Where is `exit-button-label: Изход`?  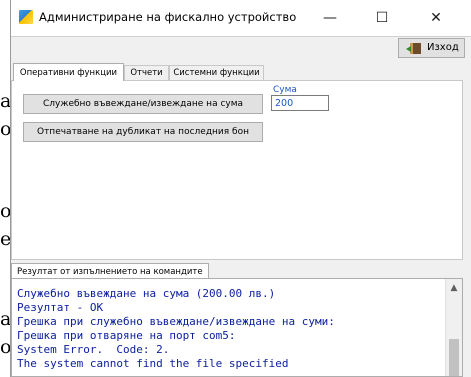 exit-button-label: Изход is located at coordinates (443, 47).